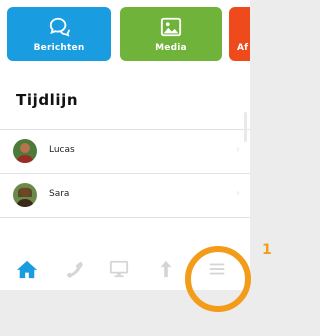 The width and height of the screenshot is (320, 336). What do you see at coordinates (239, 34) in the screenshot?
I see `third-tile: Af` at bounding box center [239, 34].